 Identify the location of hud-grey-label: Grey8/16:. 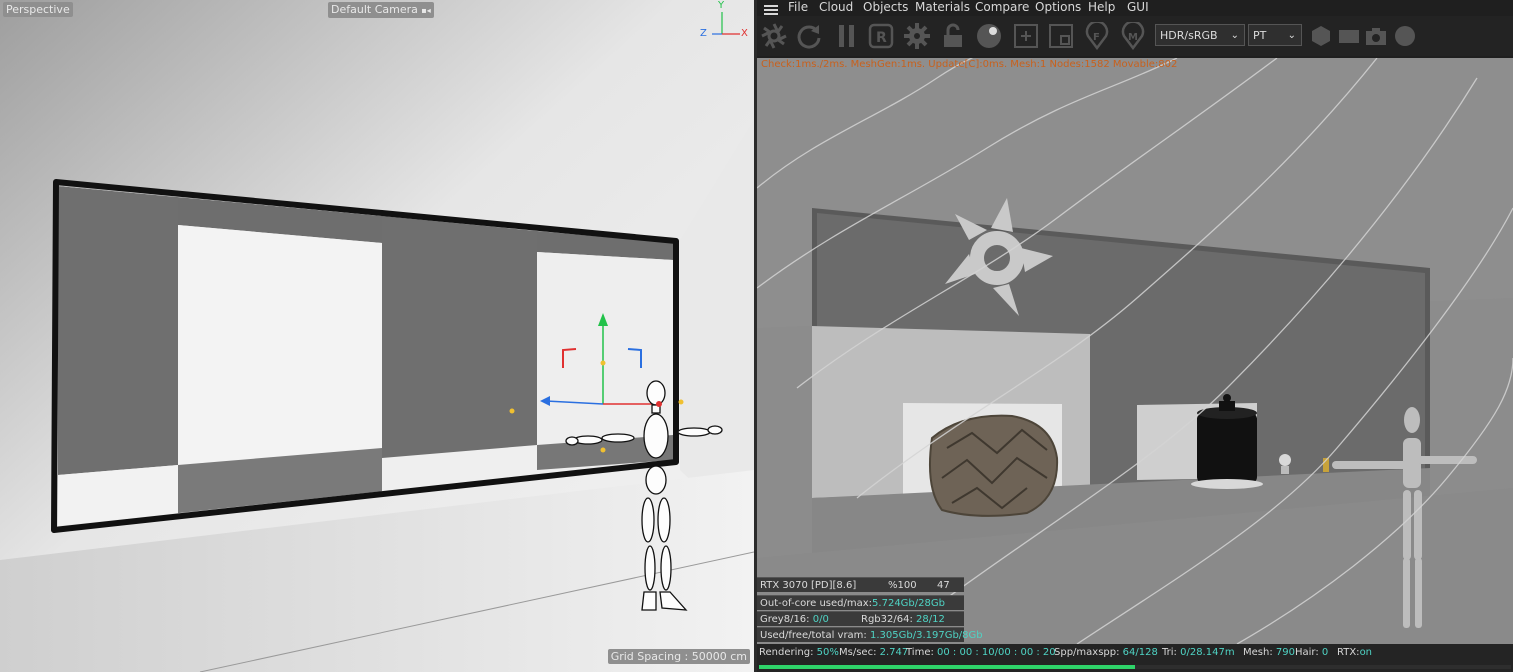
(785, 619).